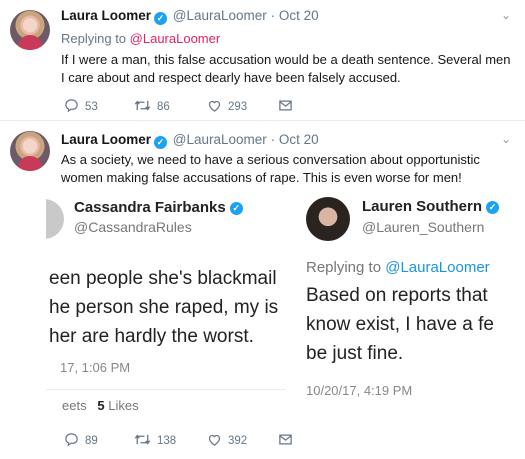  What do you see at coordinates (359, 390) in the screenshot?
I see `embedded-timestamp: 10/20/17, 4:19 PM` at bounding box center [359, 390].